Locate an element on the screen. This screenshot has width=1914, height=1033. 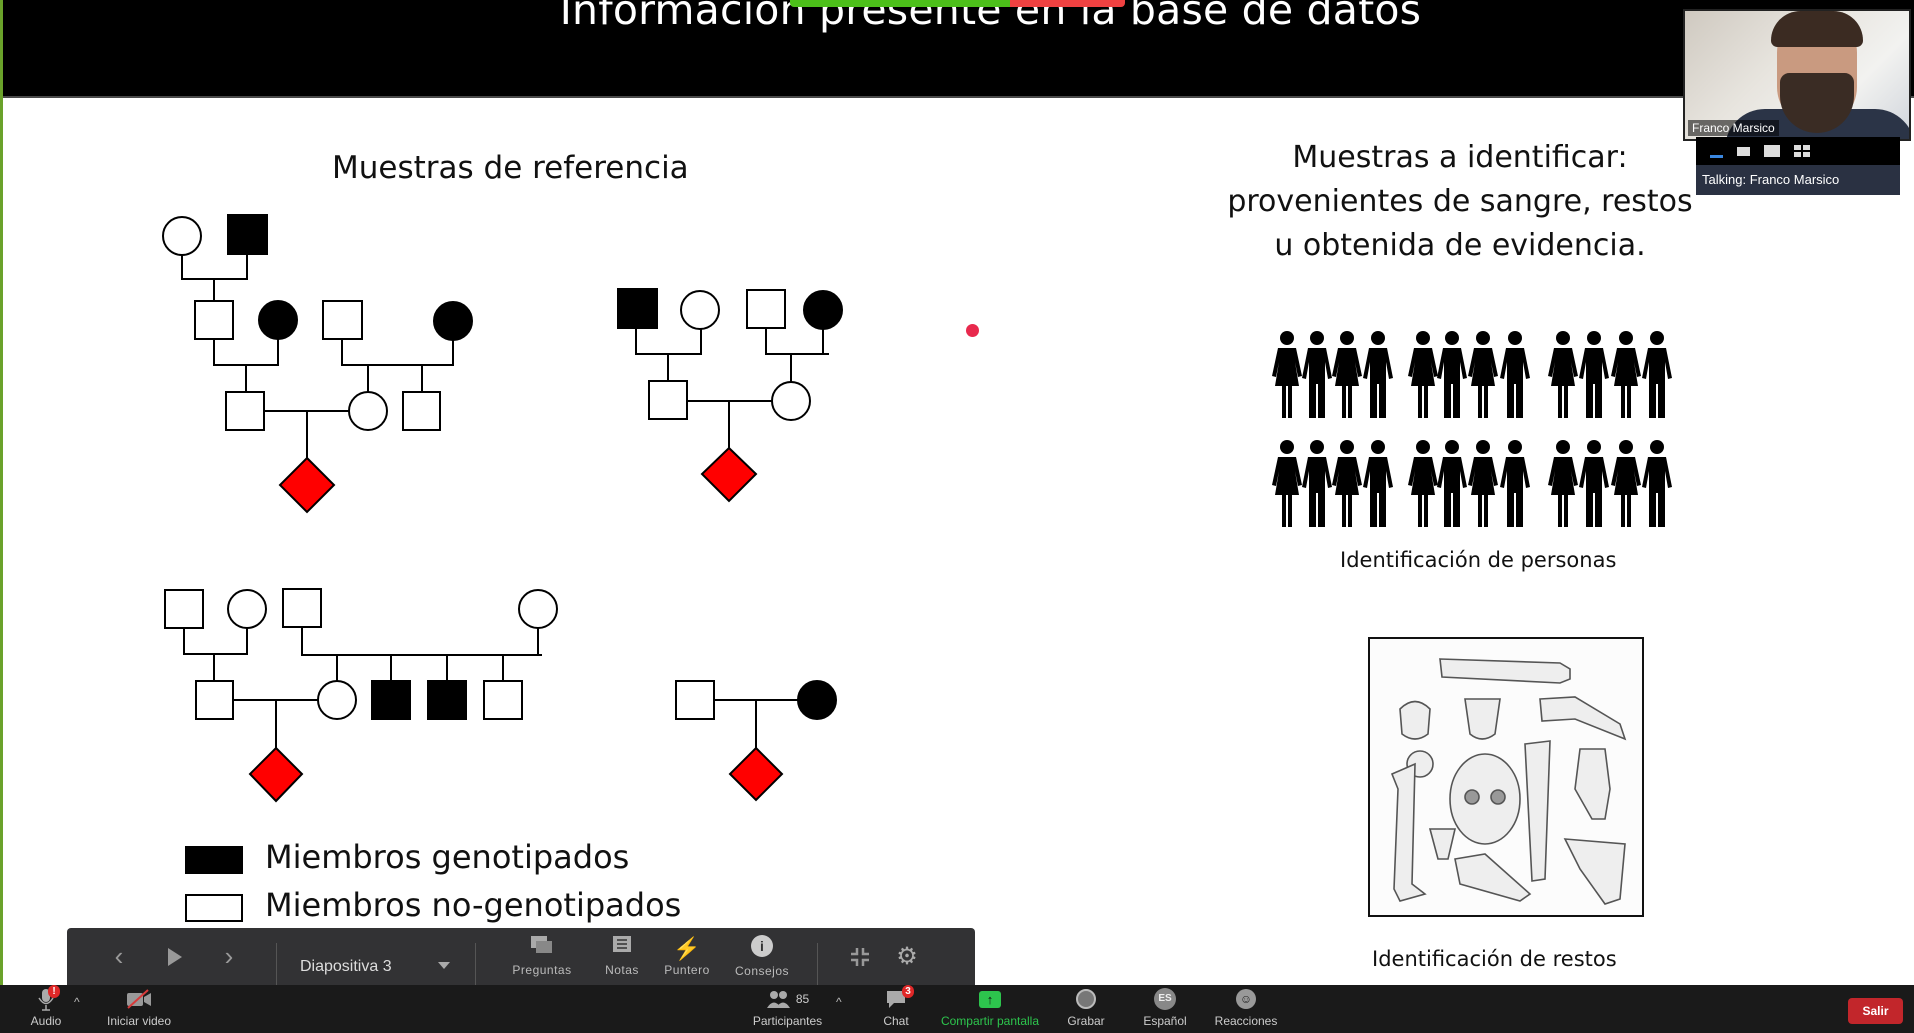
chevron-down-icon is located at coordinates (444, 965).